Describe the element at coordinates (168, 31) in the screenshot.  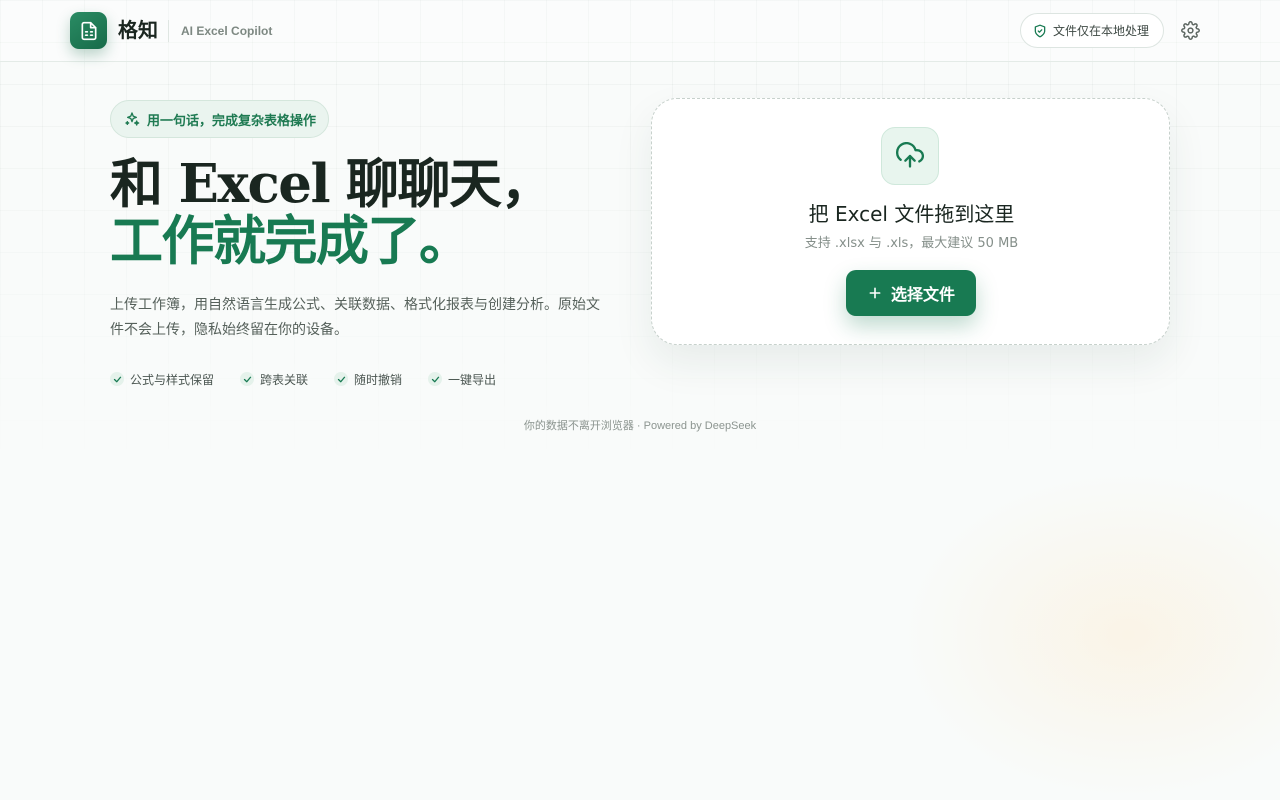
I see `brand-divider` at that location.